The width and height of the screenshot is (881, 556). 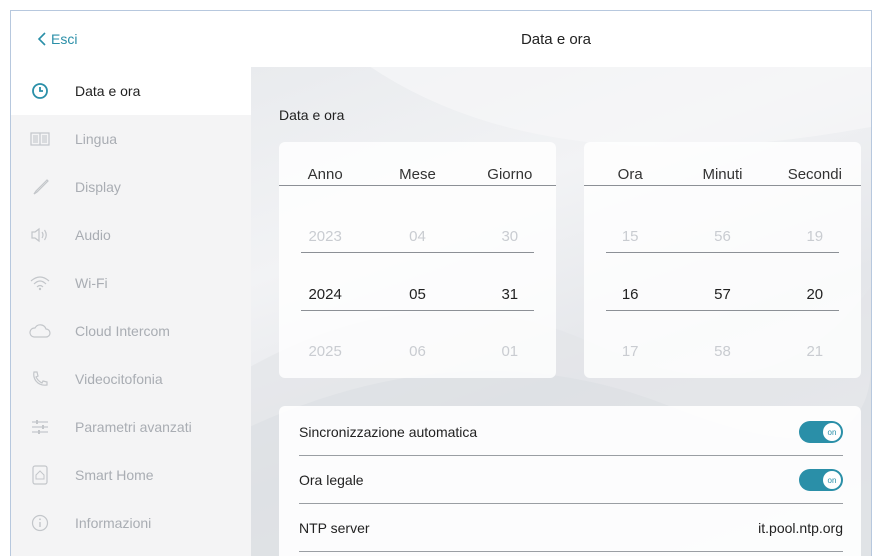 What do you see at coordinates (630, 174) in the screenshot?
I see `hour-header: Ora` at bounding box center [630, 174].